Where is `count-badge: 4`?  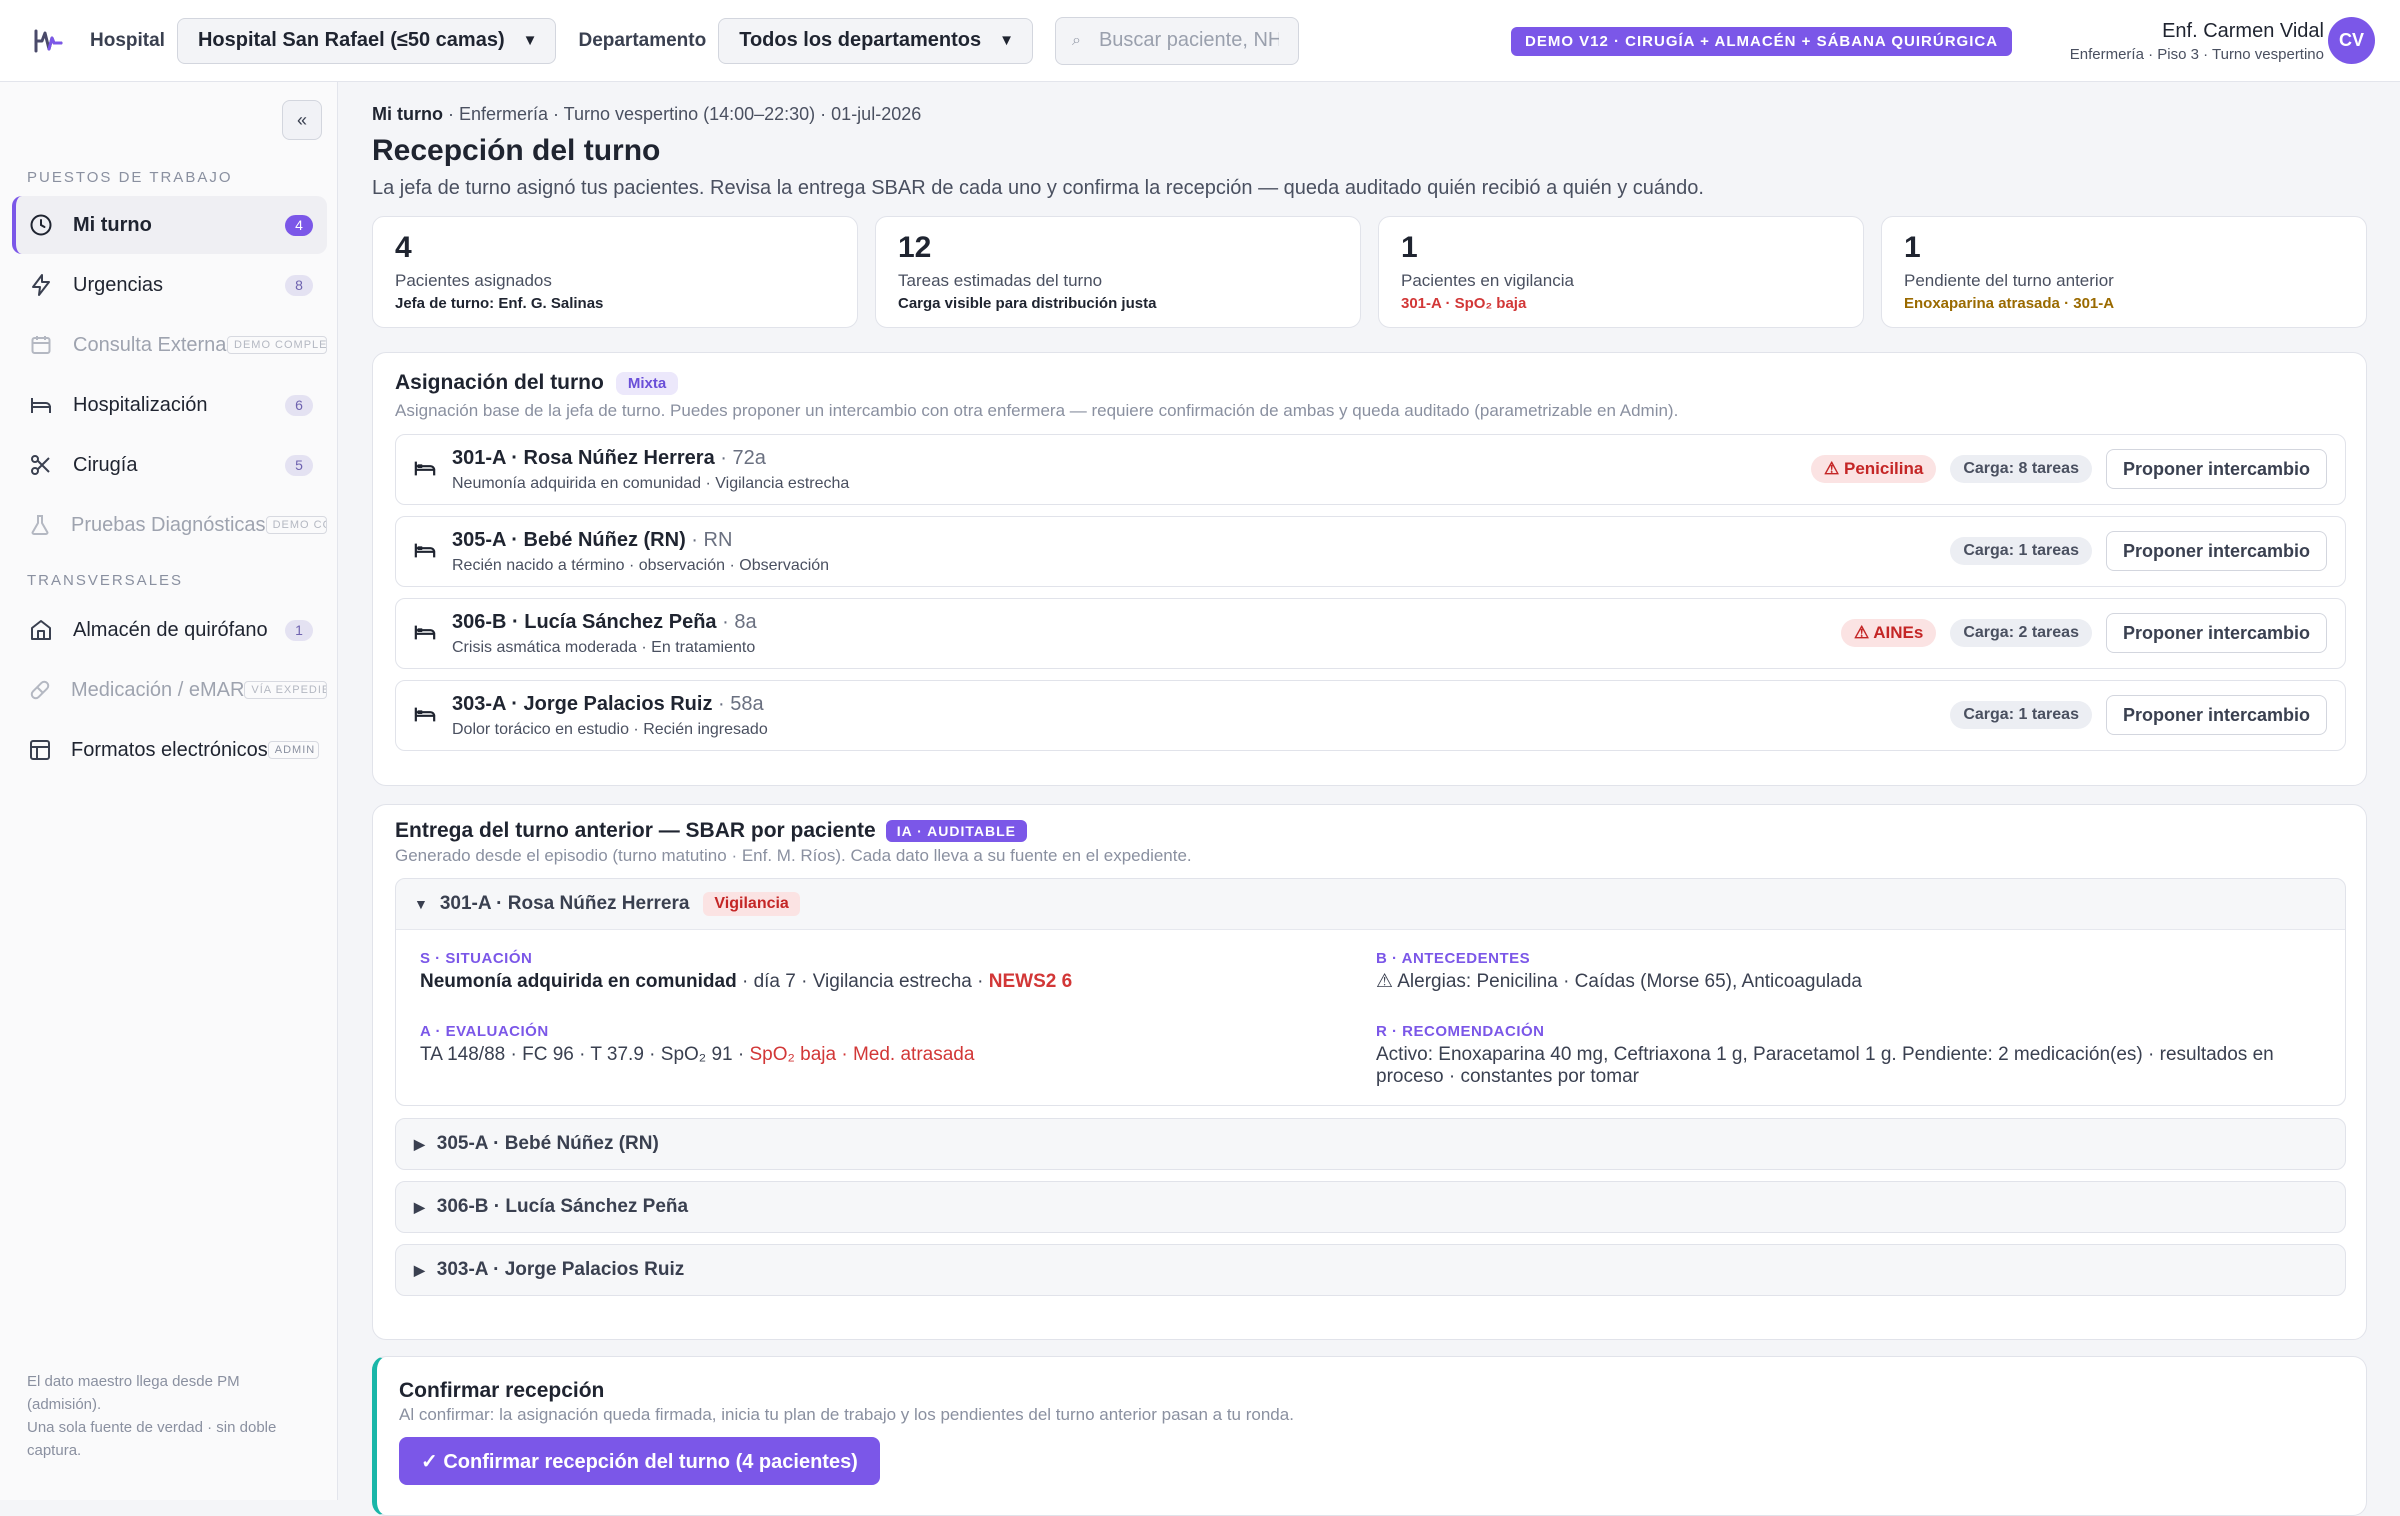 count-badge: 4 is located at coordinates (299, 225).